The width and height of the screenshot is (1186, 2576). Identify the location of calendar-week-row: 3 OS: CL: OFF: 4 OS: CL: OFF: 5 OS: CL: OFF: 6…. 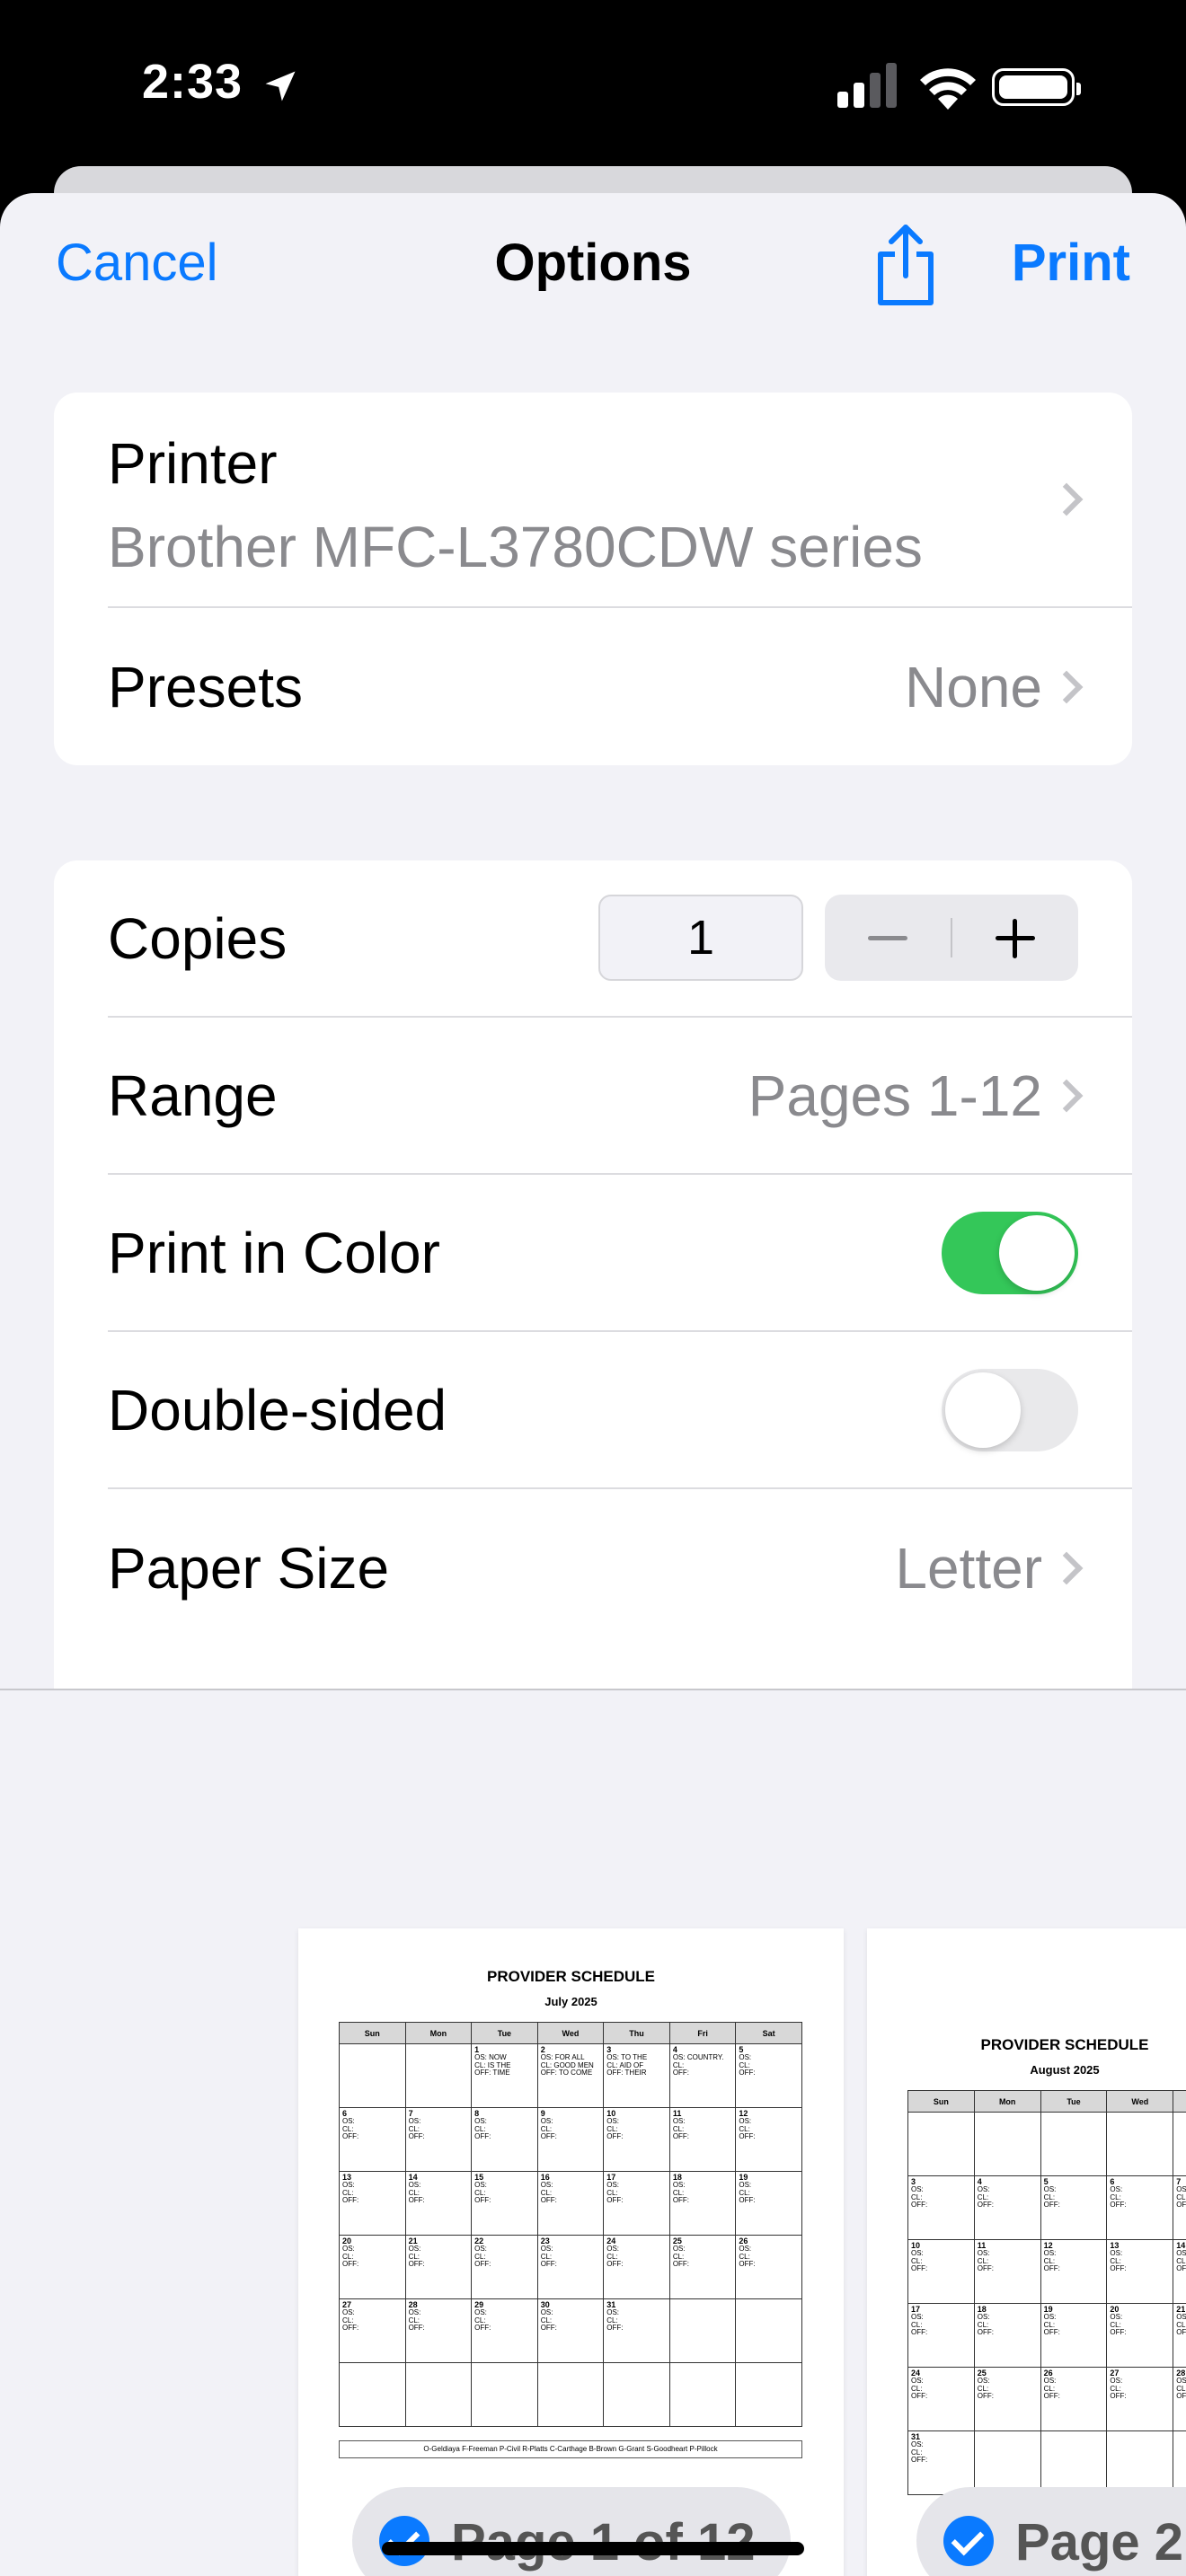
(1046, 2207).